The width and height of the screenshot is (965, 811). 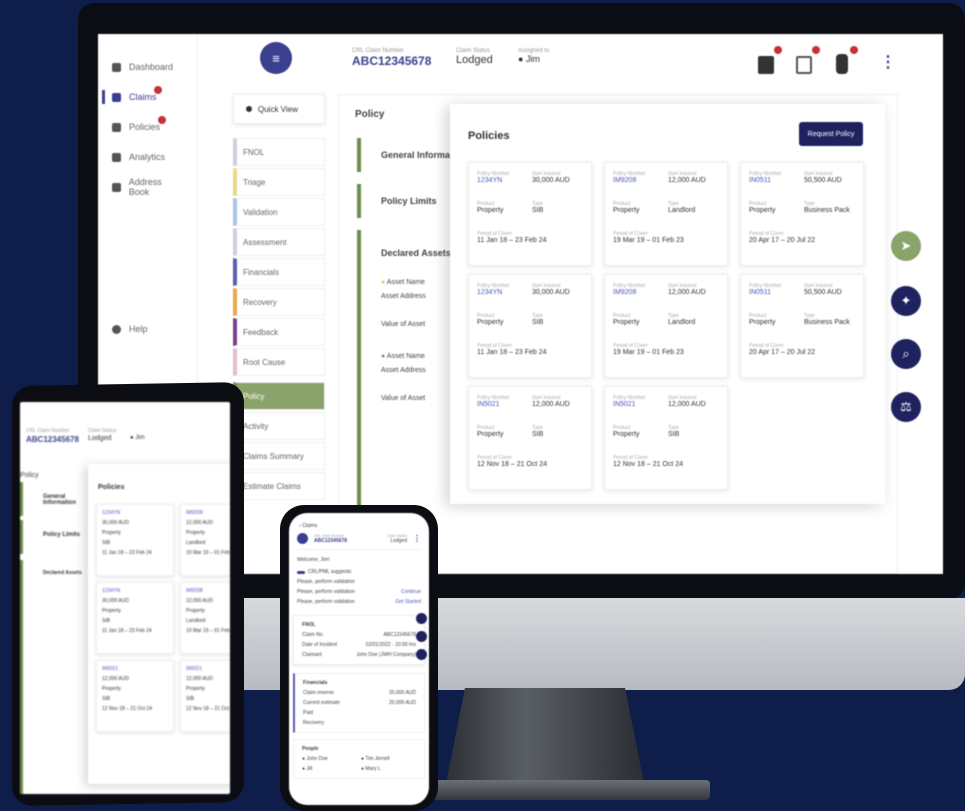 What do you see at coordinates (842, 64) in the screenshot?
I see `user-icon` at bounding box center [842, 64].